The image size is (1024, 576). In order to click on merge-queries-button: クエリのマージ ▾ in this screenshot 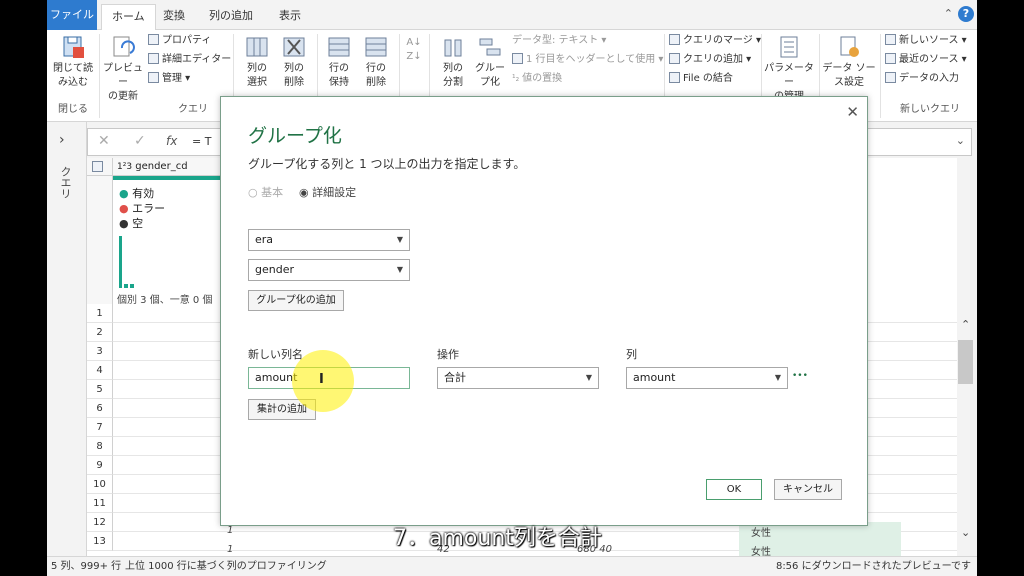, I will do `click(715, 41)`.